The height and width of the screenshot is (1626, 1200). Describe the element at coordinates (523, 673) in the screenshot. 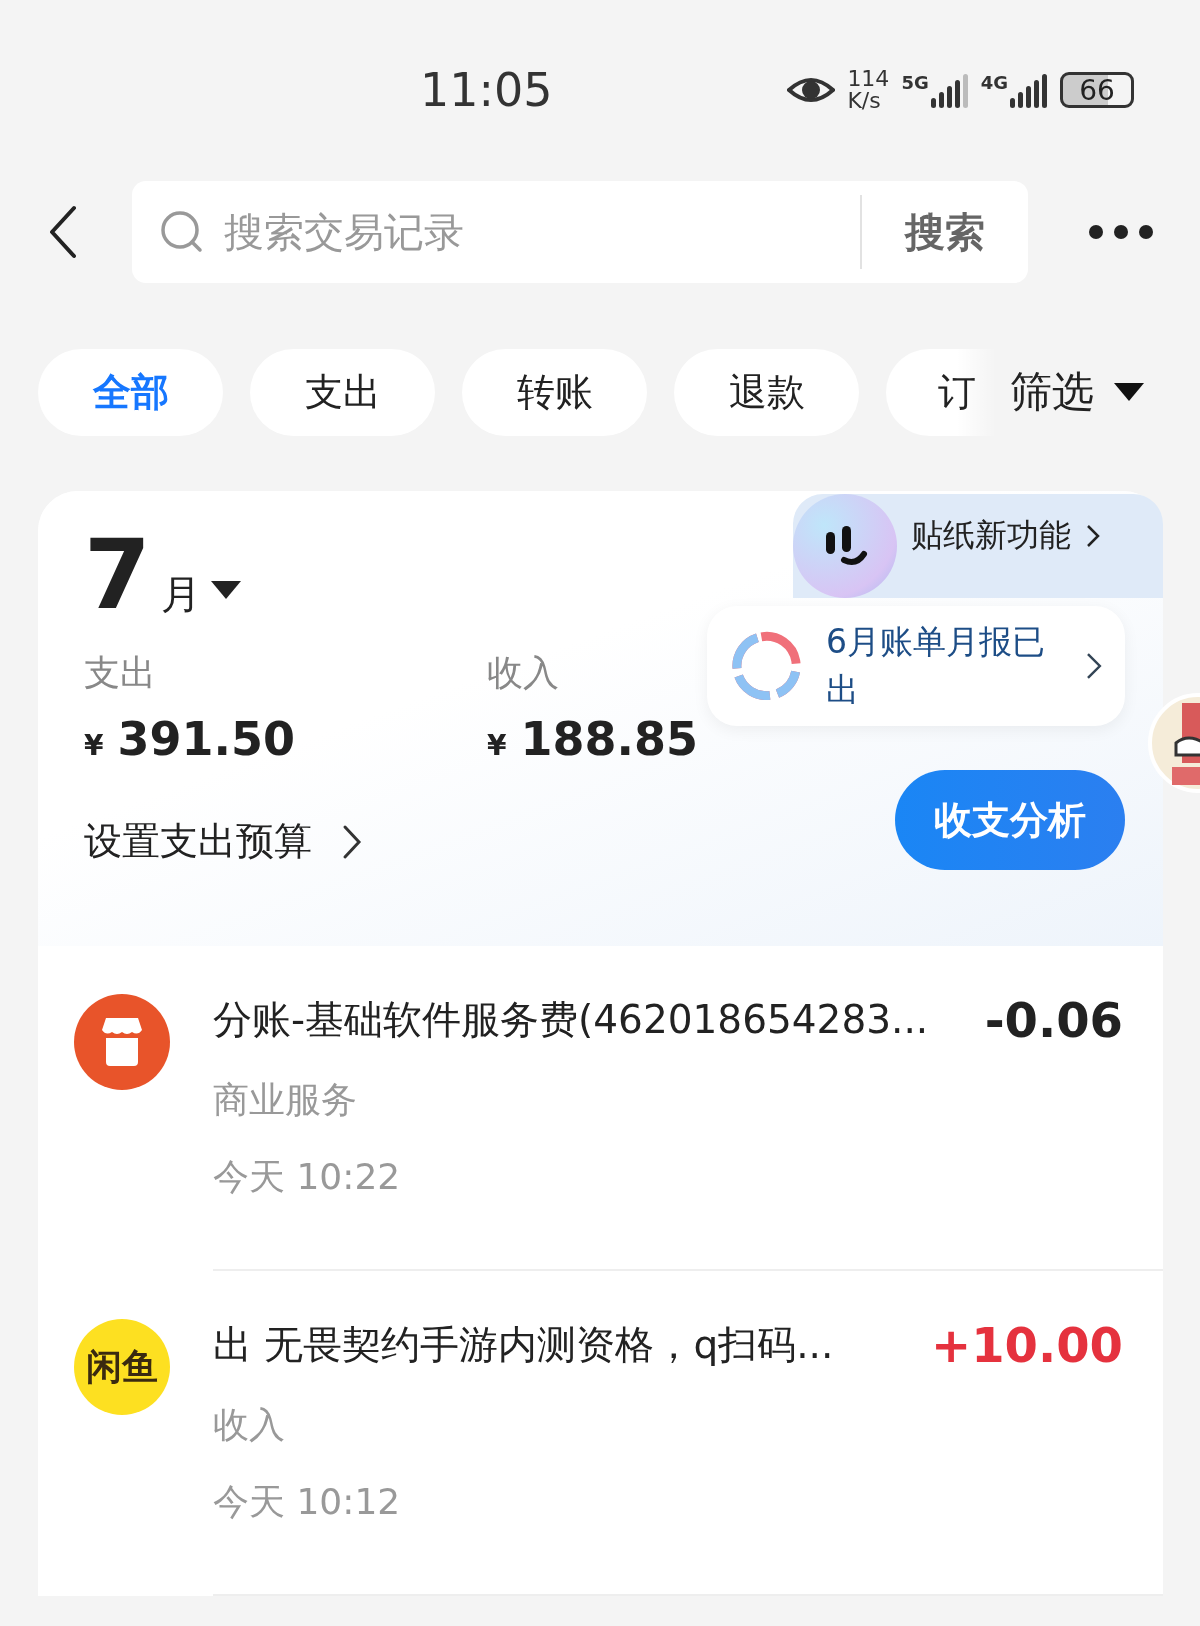

I see `income-label: 收入` at that location.